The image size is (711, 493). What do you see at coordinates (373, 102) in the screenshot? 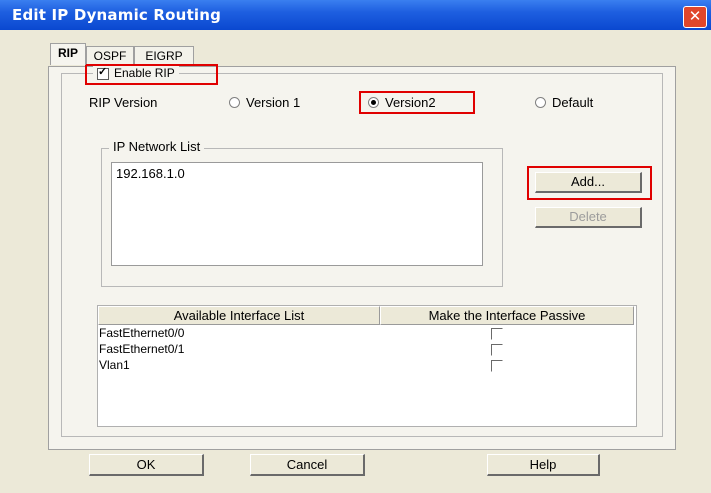
I see `radio-selected-icon` at bounding box center [373, 102].